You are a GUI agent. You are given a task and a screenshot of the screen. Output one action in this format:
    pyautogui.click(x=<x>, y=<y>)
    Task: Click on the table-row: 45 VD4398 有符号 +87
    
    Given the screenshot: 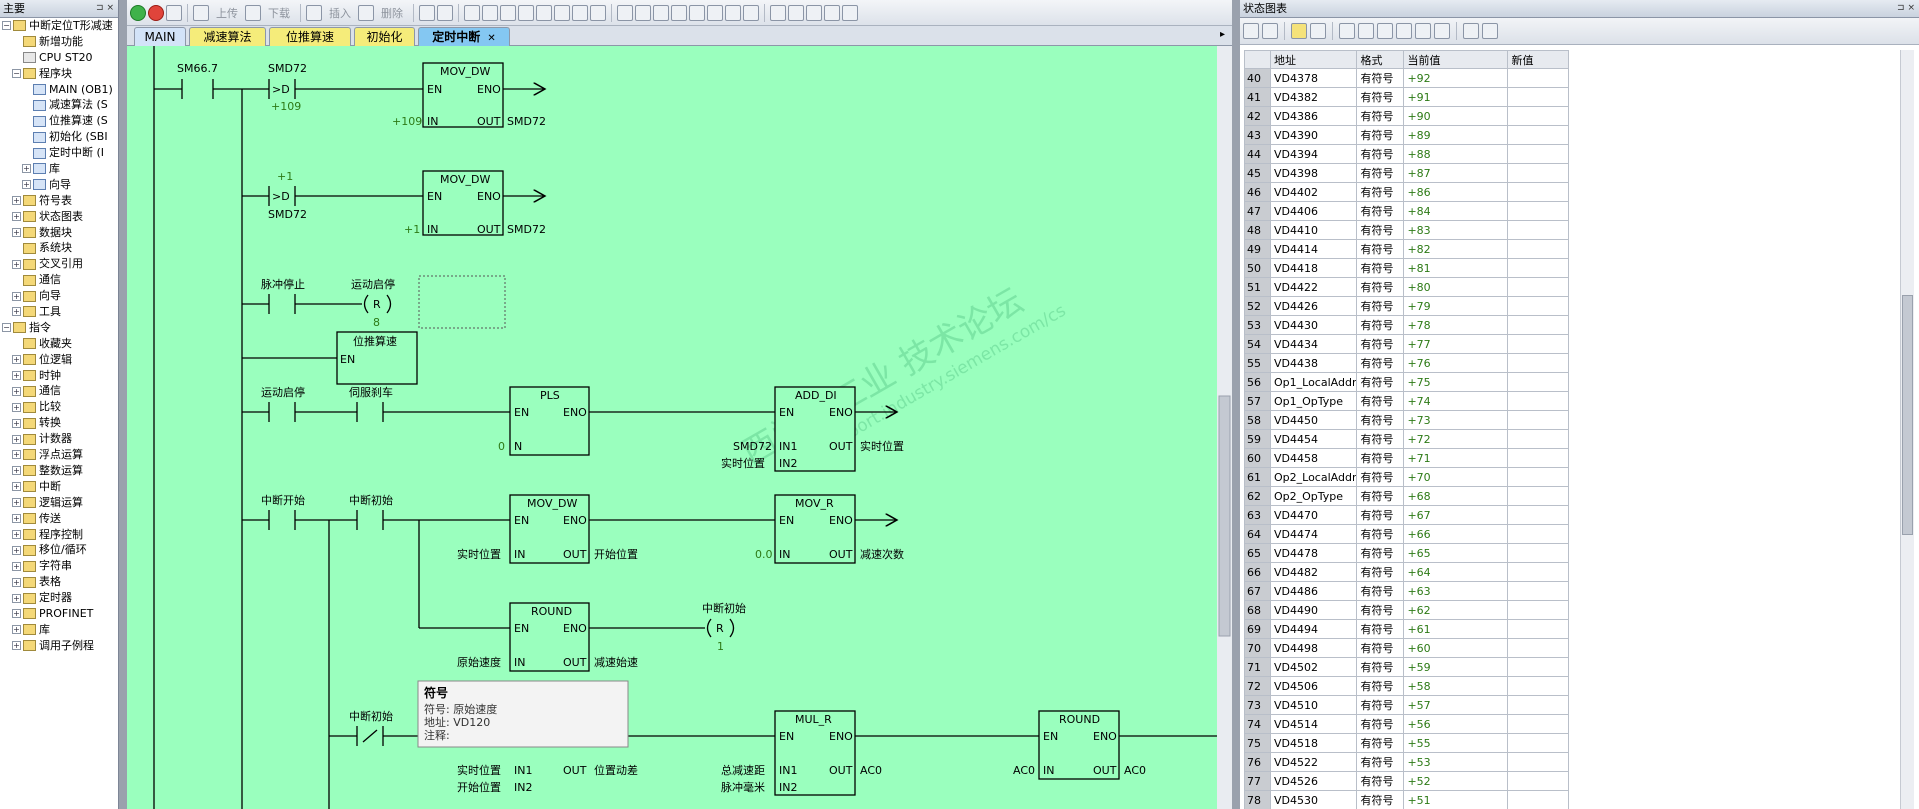 What is the action you would take?
    pyautogui.click(x=1407, y=173)
    